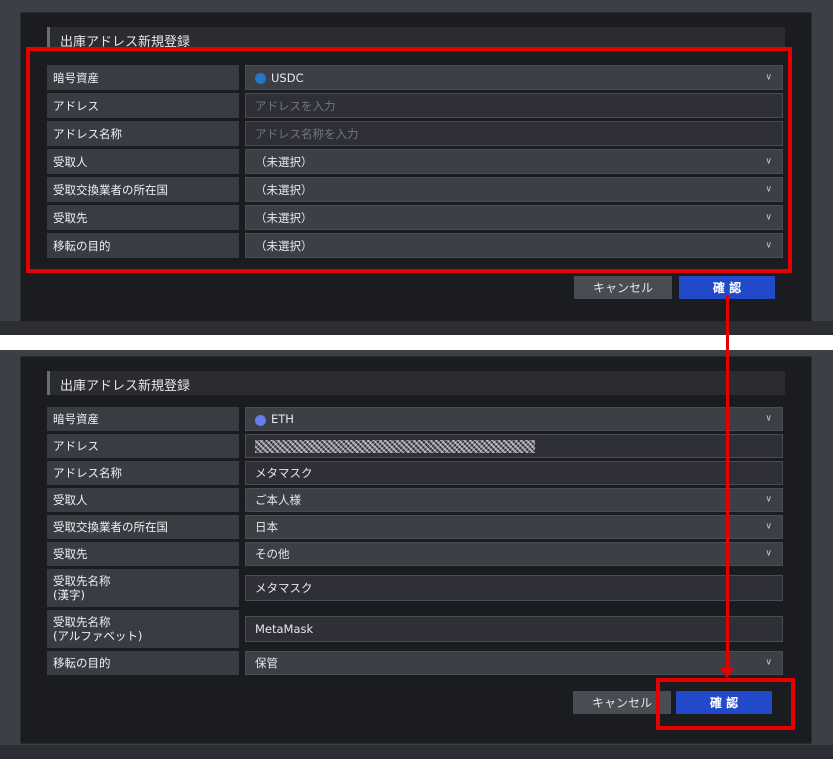  I want to click on form-row-exchange-country: 受取交換業者の所在国 日本 ∨, so click(415, 527).